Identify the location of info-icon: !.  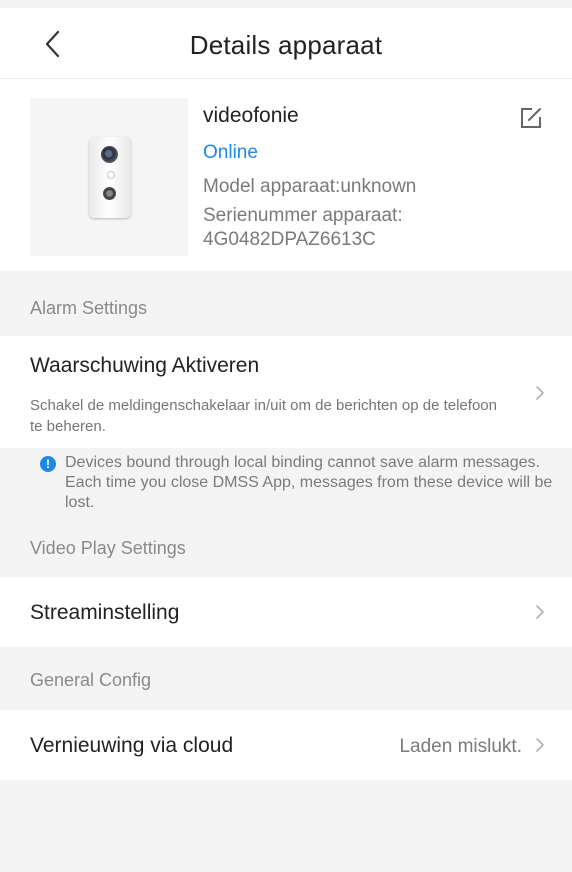
(48, 464).